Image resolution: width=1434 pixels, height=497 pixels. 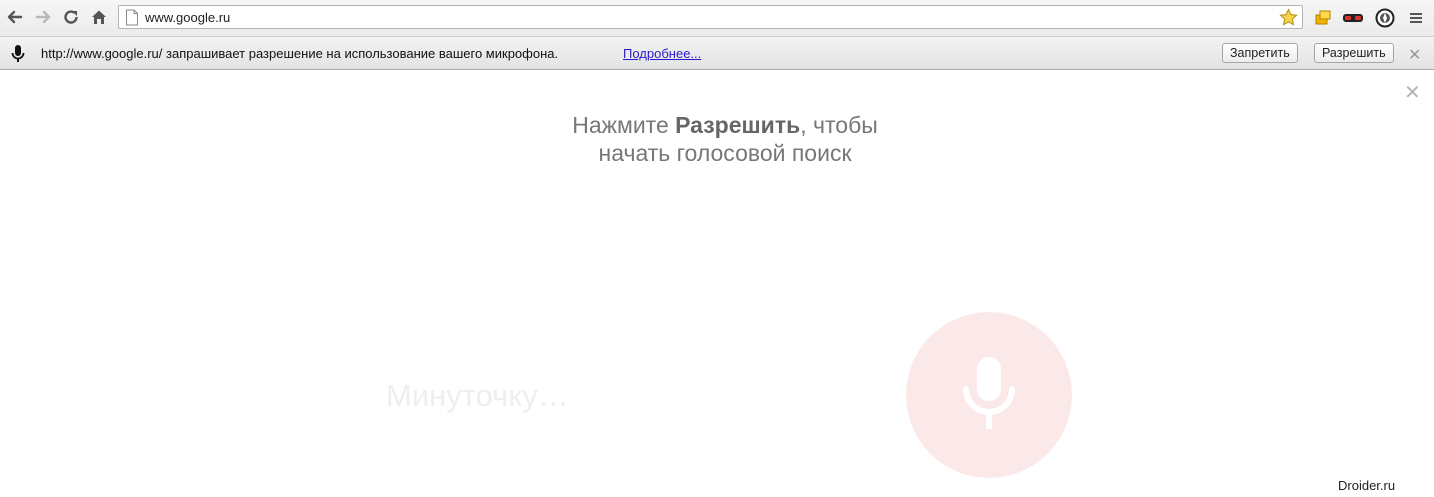 I want to click on page-icon, so click(x=132, y=20).